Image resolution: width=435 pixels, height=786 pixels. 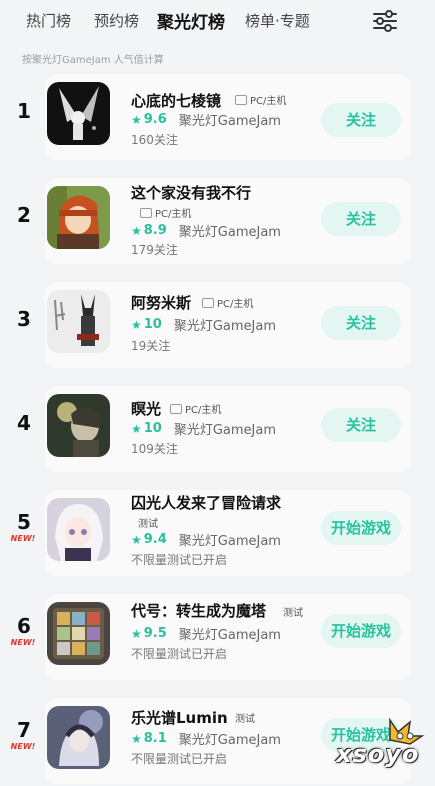 What do you see at coordinates (191, 192) in the screenshot?
I see `game-title: 这个家没有我不行` at bounding box center [191, 192].